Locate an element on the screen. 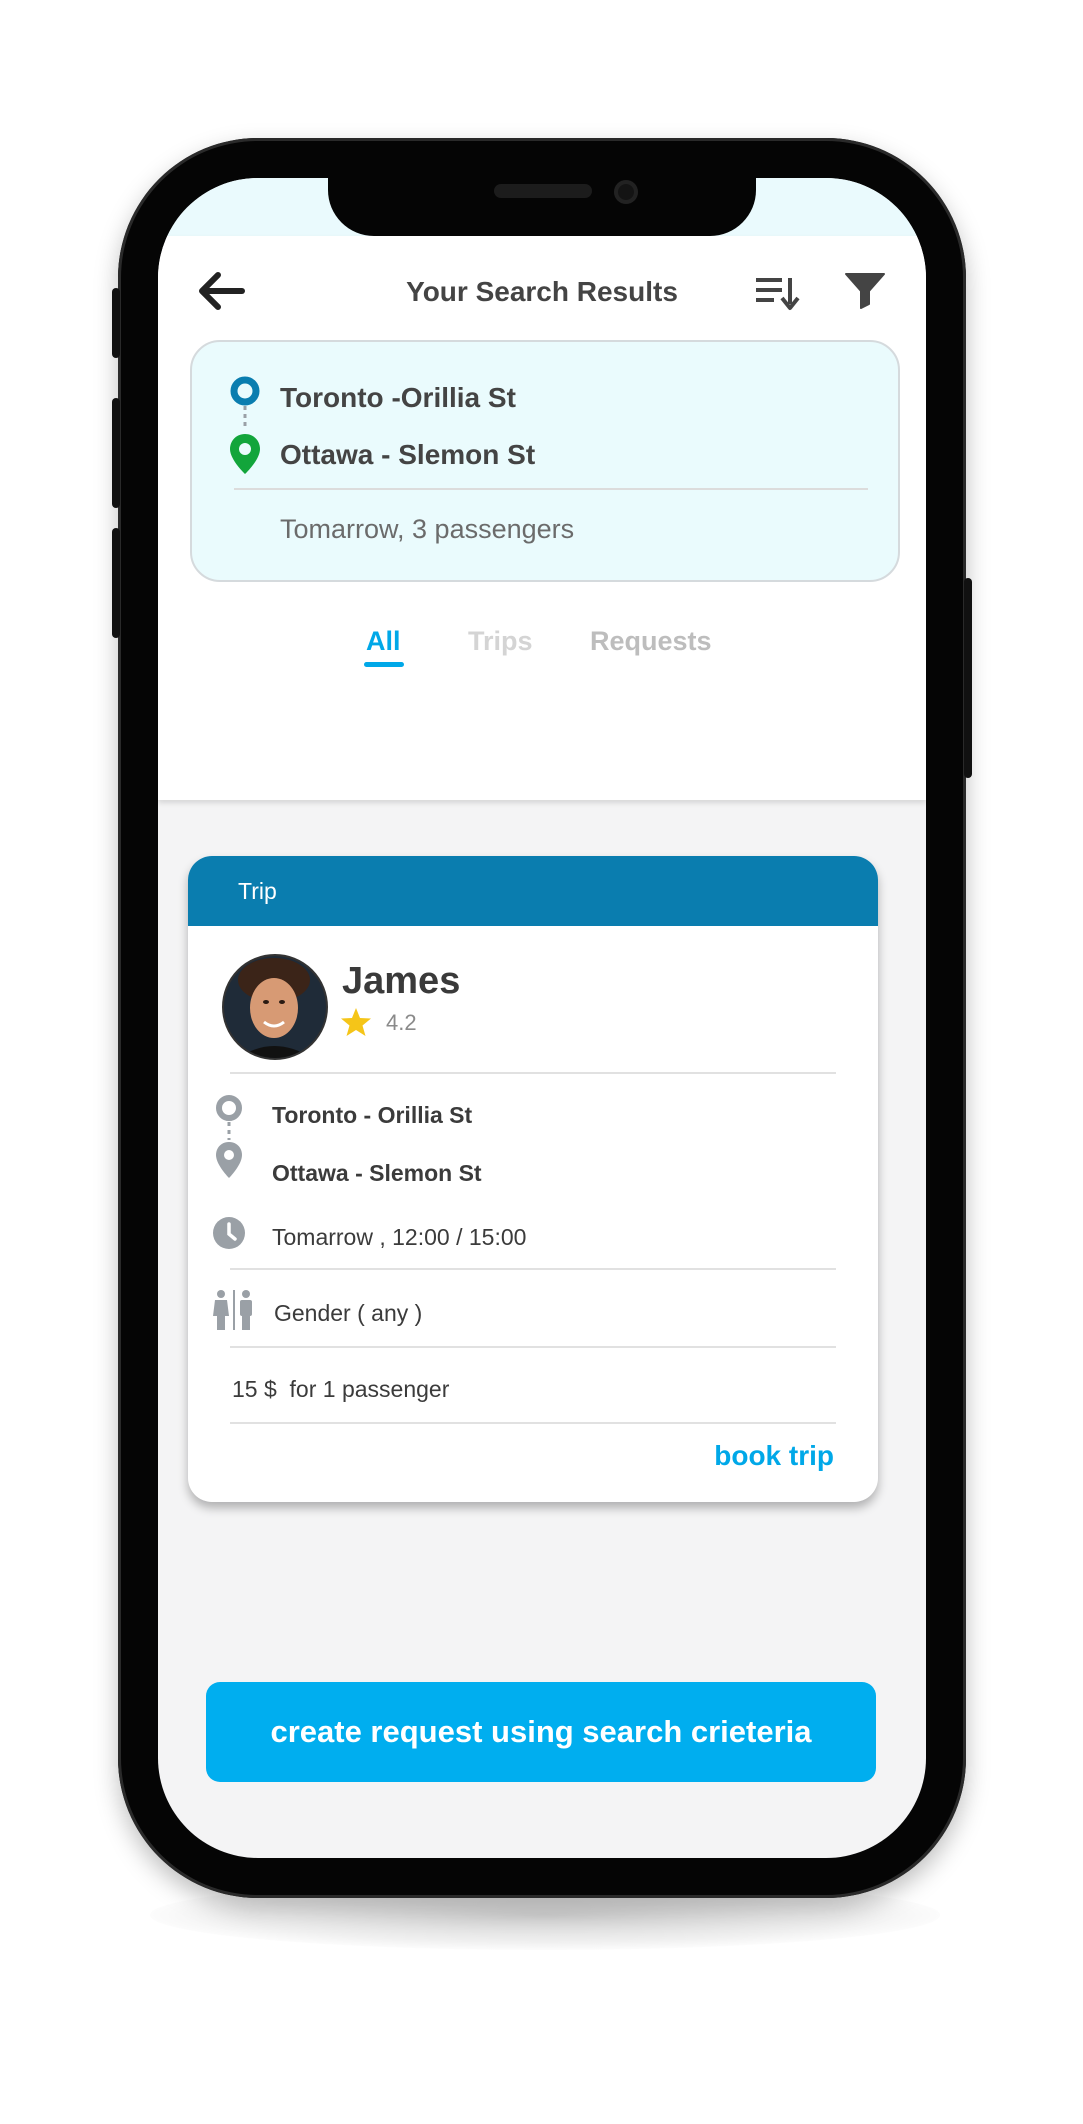 The image size is (1083, 2124). map-pin-icon is located at coordinates (245, 454).